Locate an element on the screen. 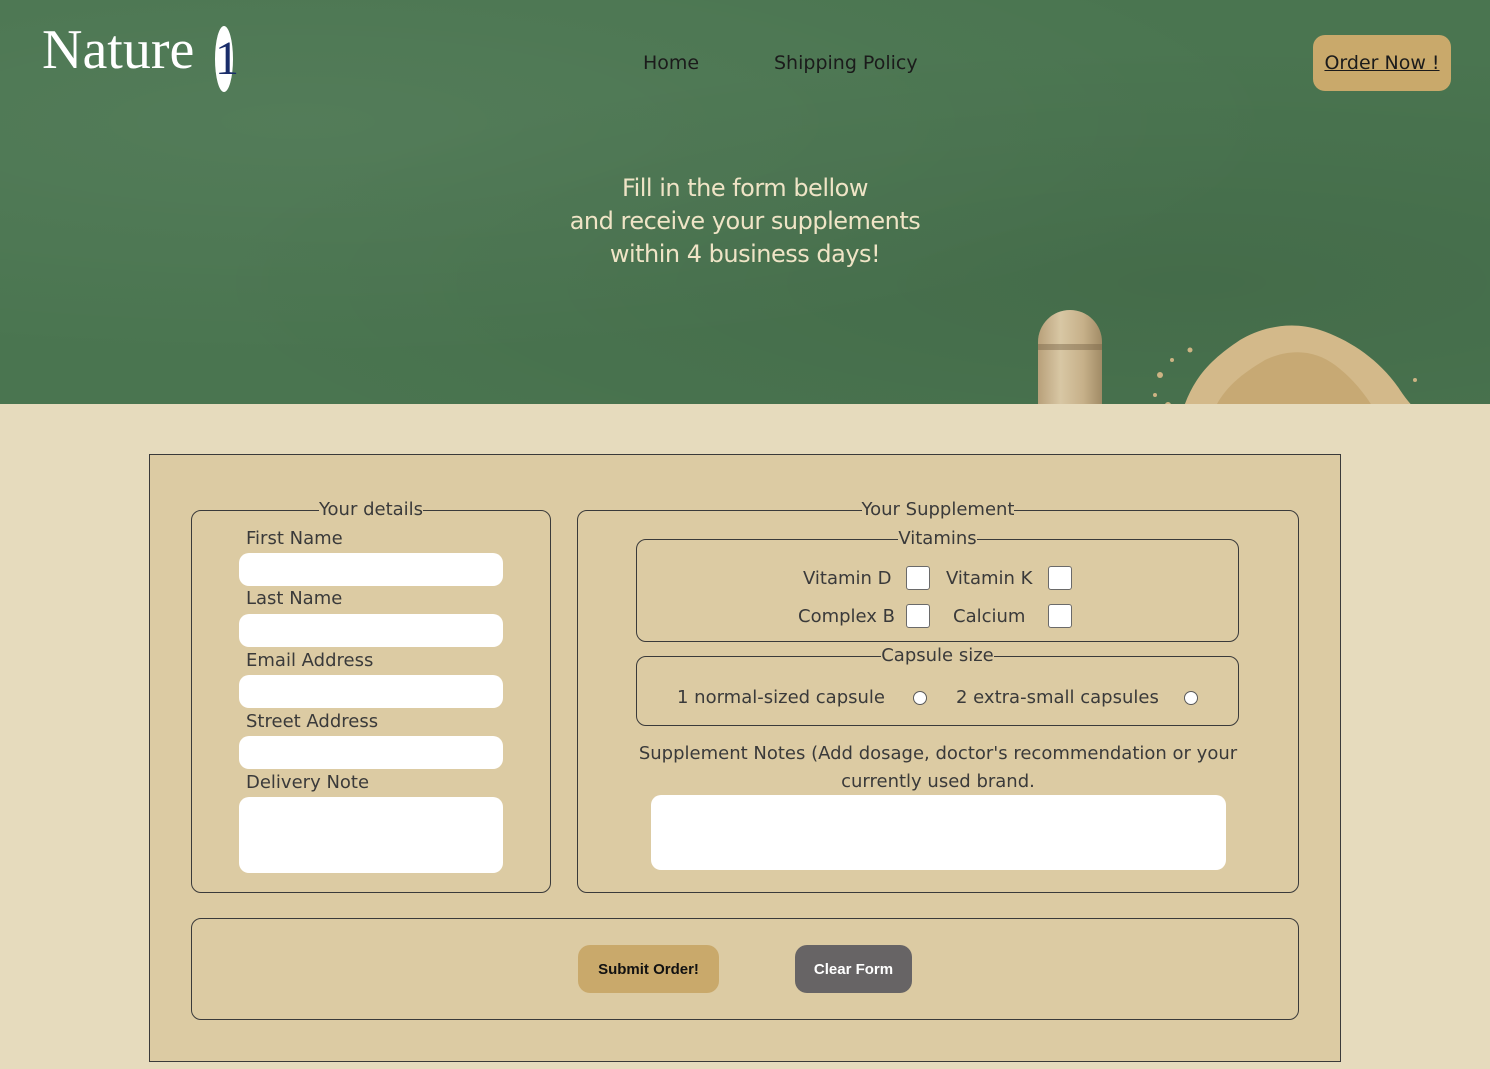 Image resolution: width=1490 pixels, height=1069 pixels. complex-b-checkbox is located at coordinates (918, 616).